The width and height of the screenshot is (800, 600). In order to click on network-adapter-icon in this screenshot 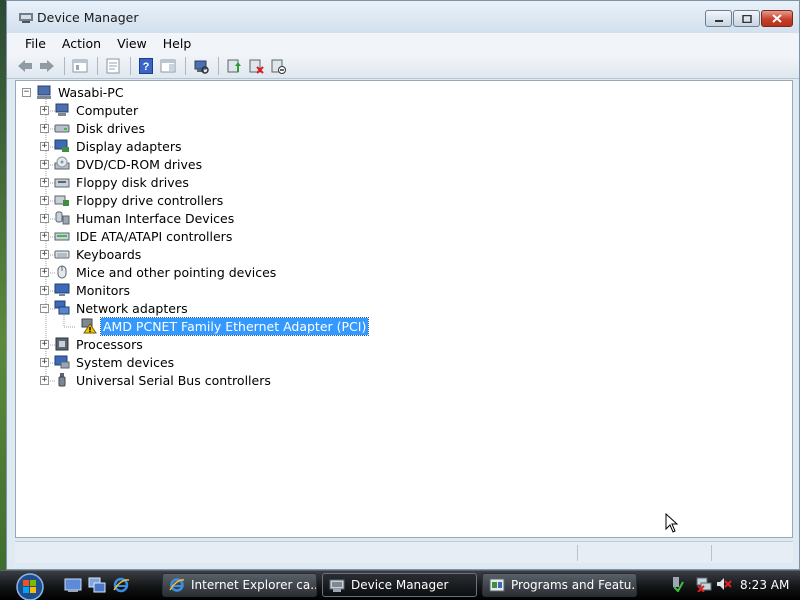, I will do `click(62, 307)`.